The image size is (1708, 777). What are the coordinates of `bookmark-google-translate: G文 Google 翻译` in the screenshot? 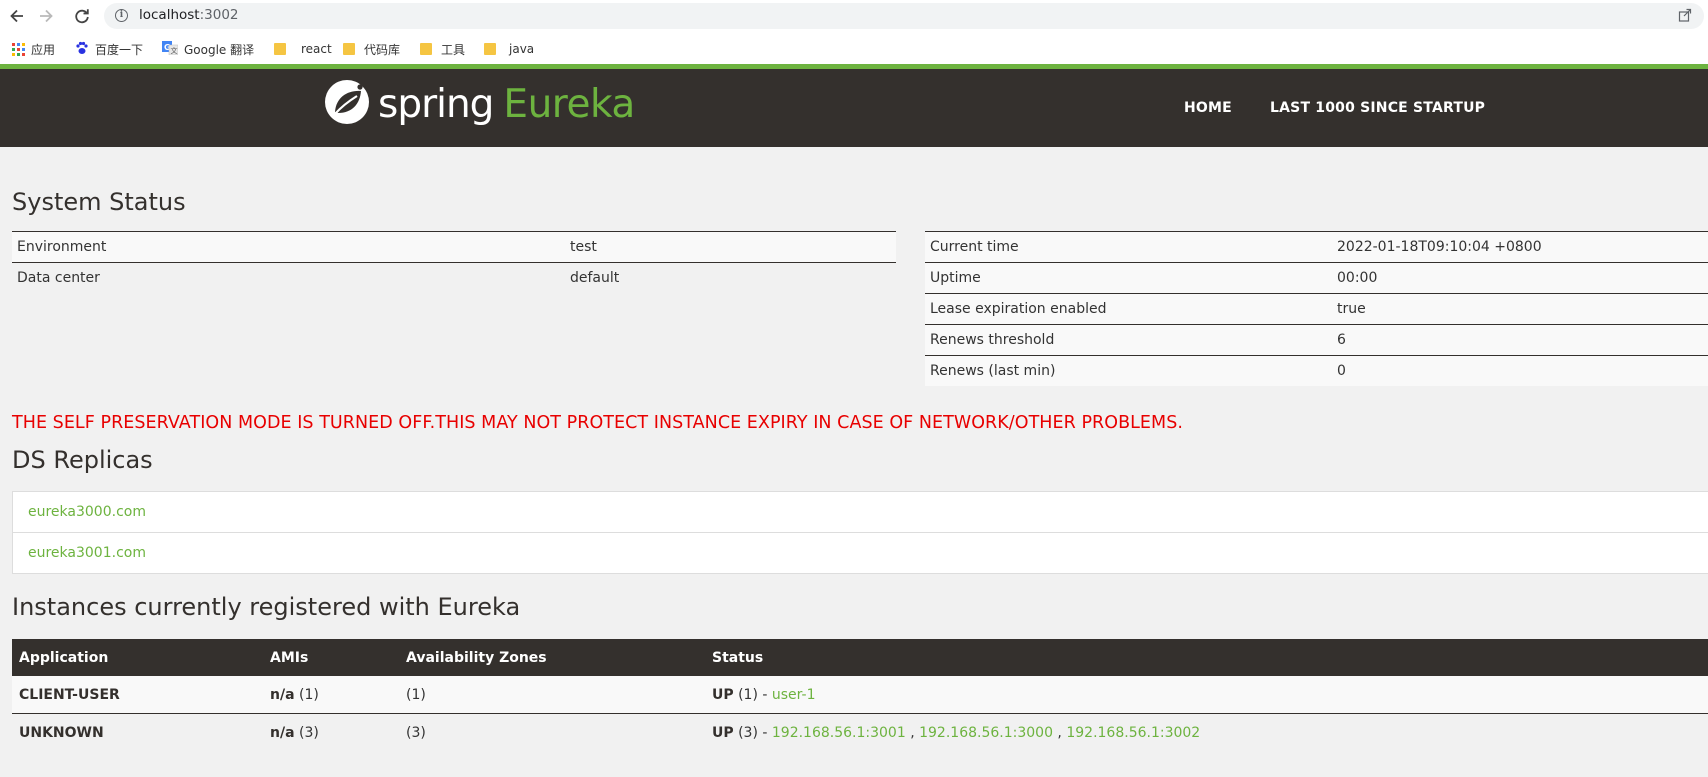 It's located at (208, 49).